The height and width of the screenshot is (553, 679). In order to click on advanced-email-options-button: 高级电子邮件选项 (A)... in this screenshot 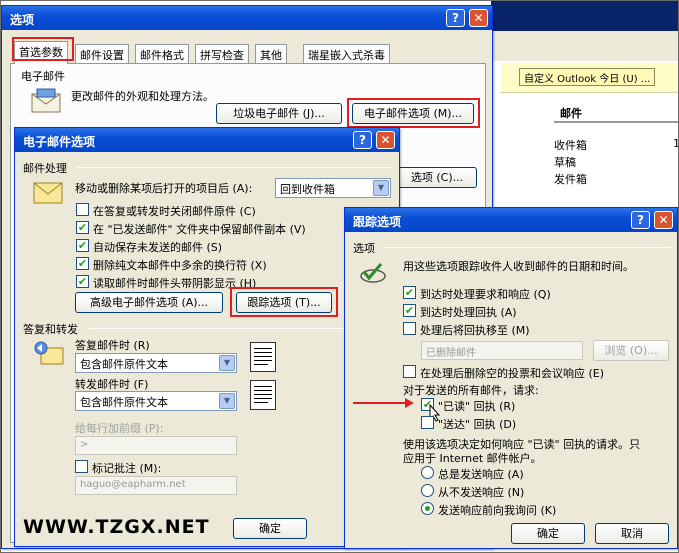, I will do `click(149, 302)`.